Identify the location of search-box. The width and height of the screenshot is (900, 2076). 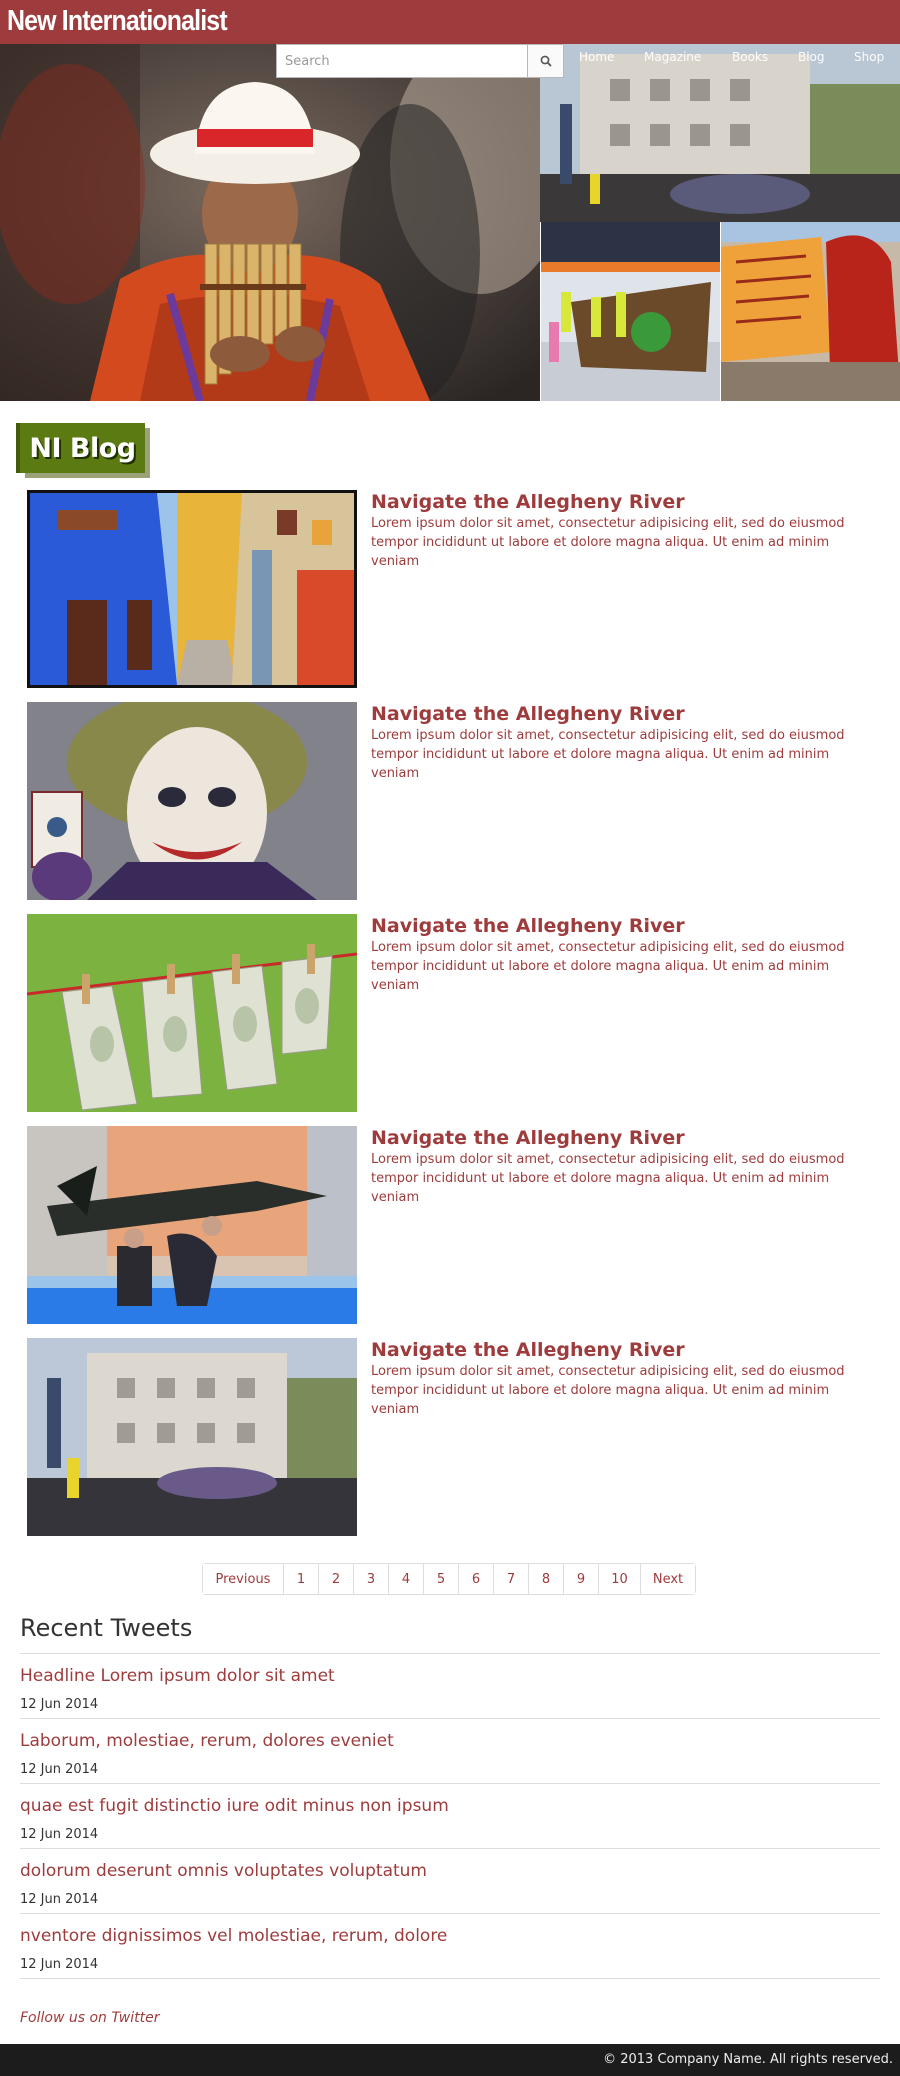
(420, 61).